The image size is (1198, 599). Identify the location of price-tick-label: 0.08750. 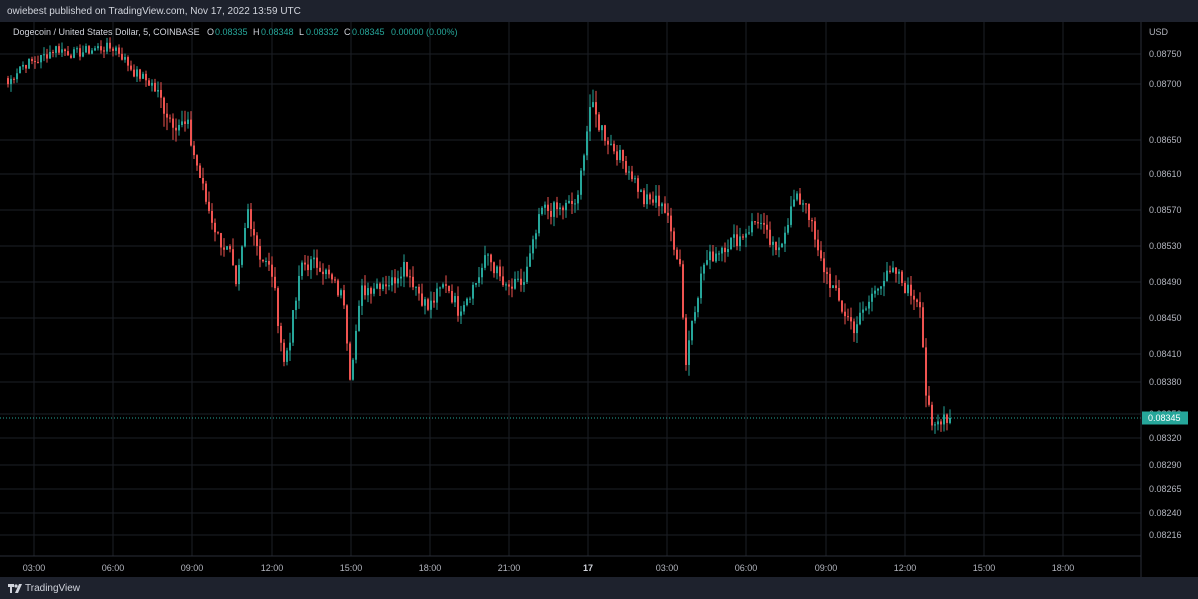
(1165, 54).